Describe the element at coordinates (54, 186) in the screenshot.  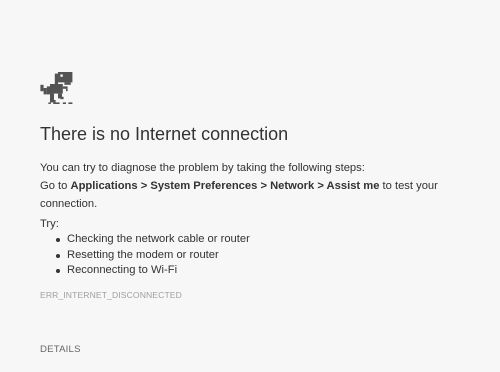
I see `instruction-go-to: Go to` at that location.